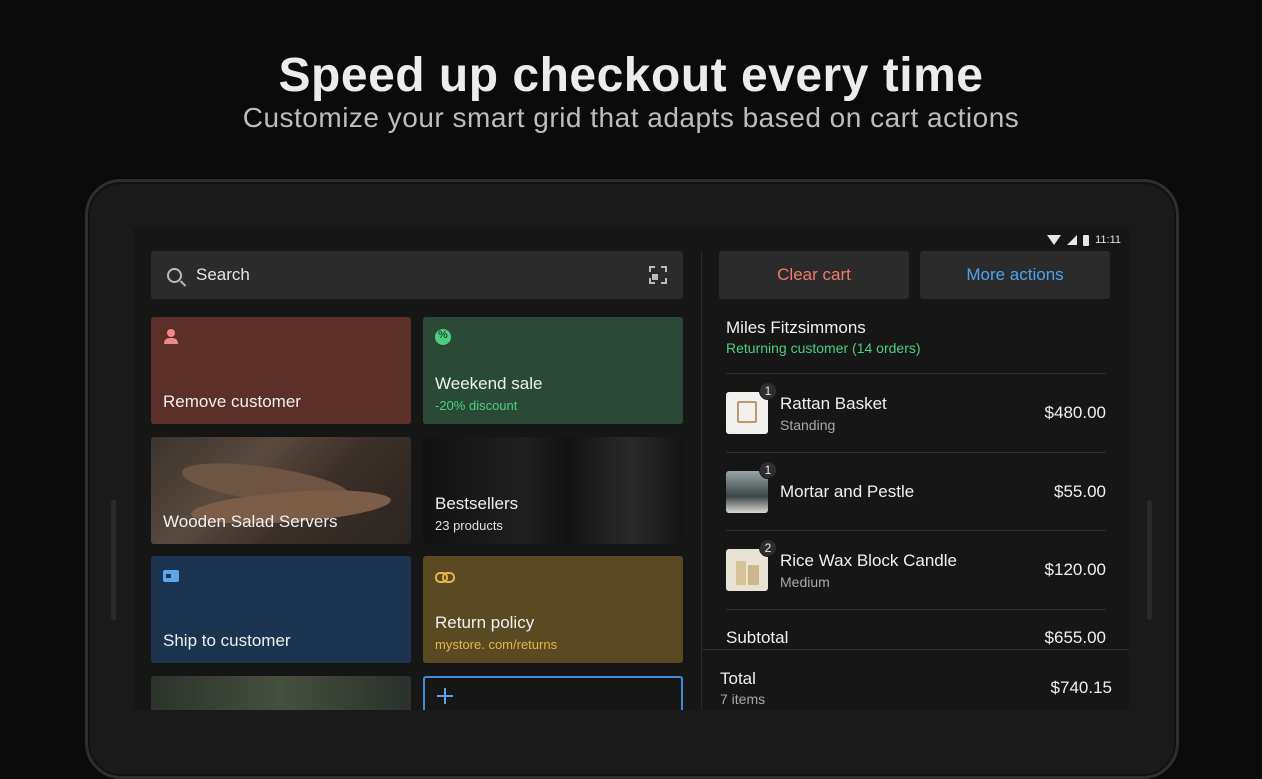  What do you see at coordinates (1075, 412) in the screenshot?
I see `item-price: $480.00` at bounding box center [1075, 412].